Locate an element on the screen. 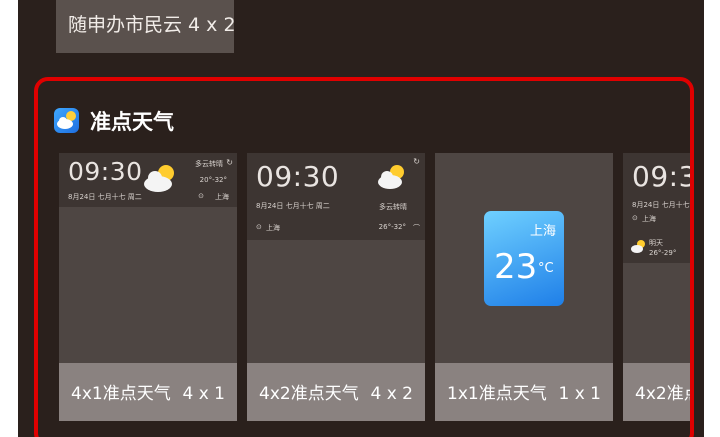  forecast-cloud-icon is located at coordinates (638, 247).